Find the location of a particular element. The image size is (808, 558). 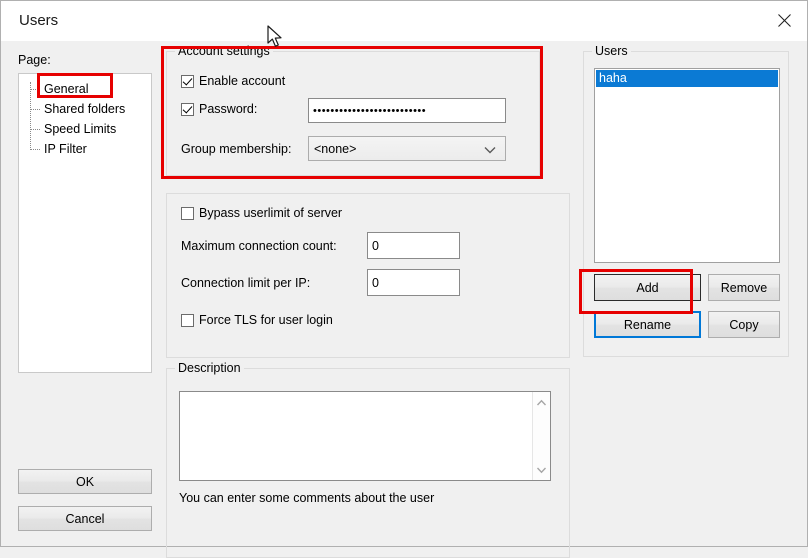

tree-connector-line is located at coordinates (30, 115).